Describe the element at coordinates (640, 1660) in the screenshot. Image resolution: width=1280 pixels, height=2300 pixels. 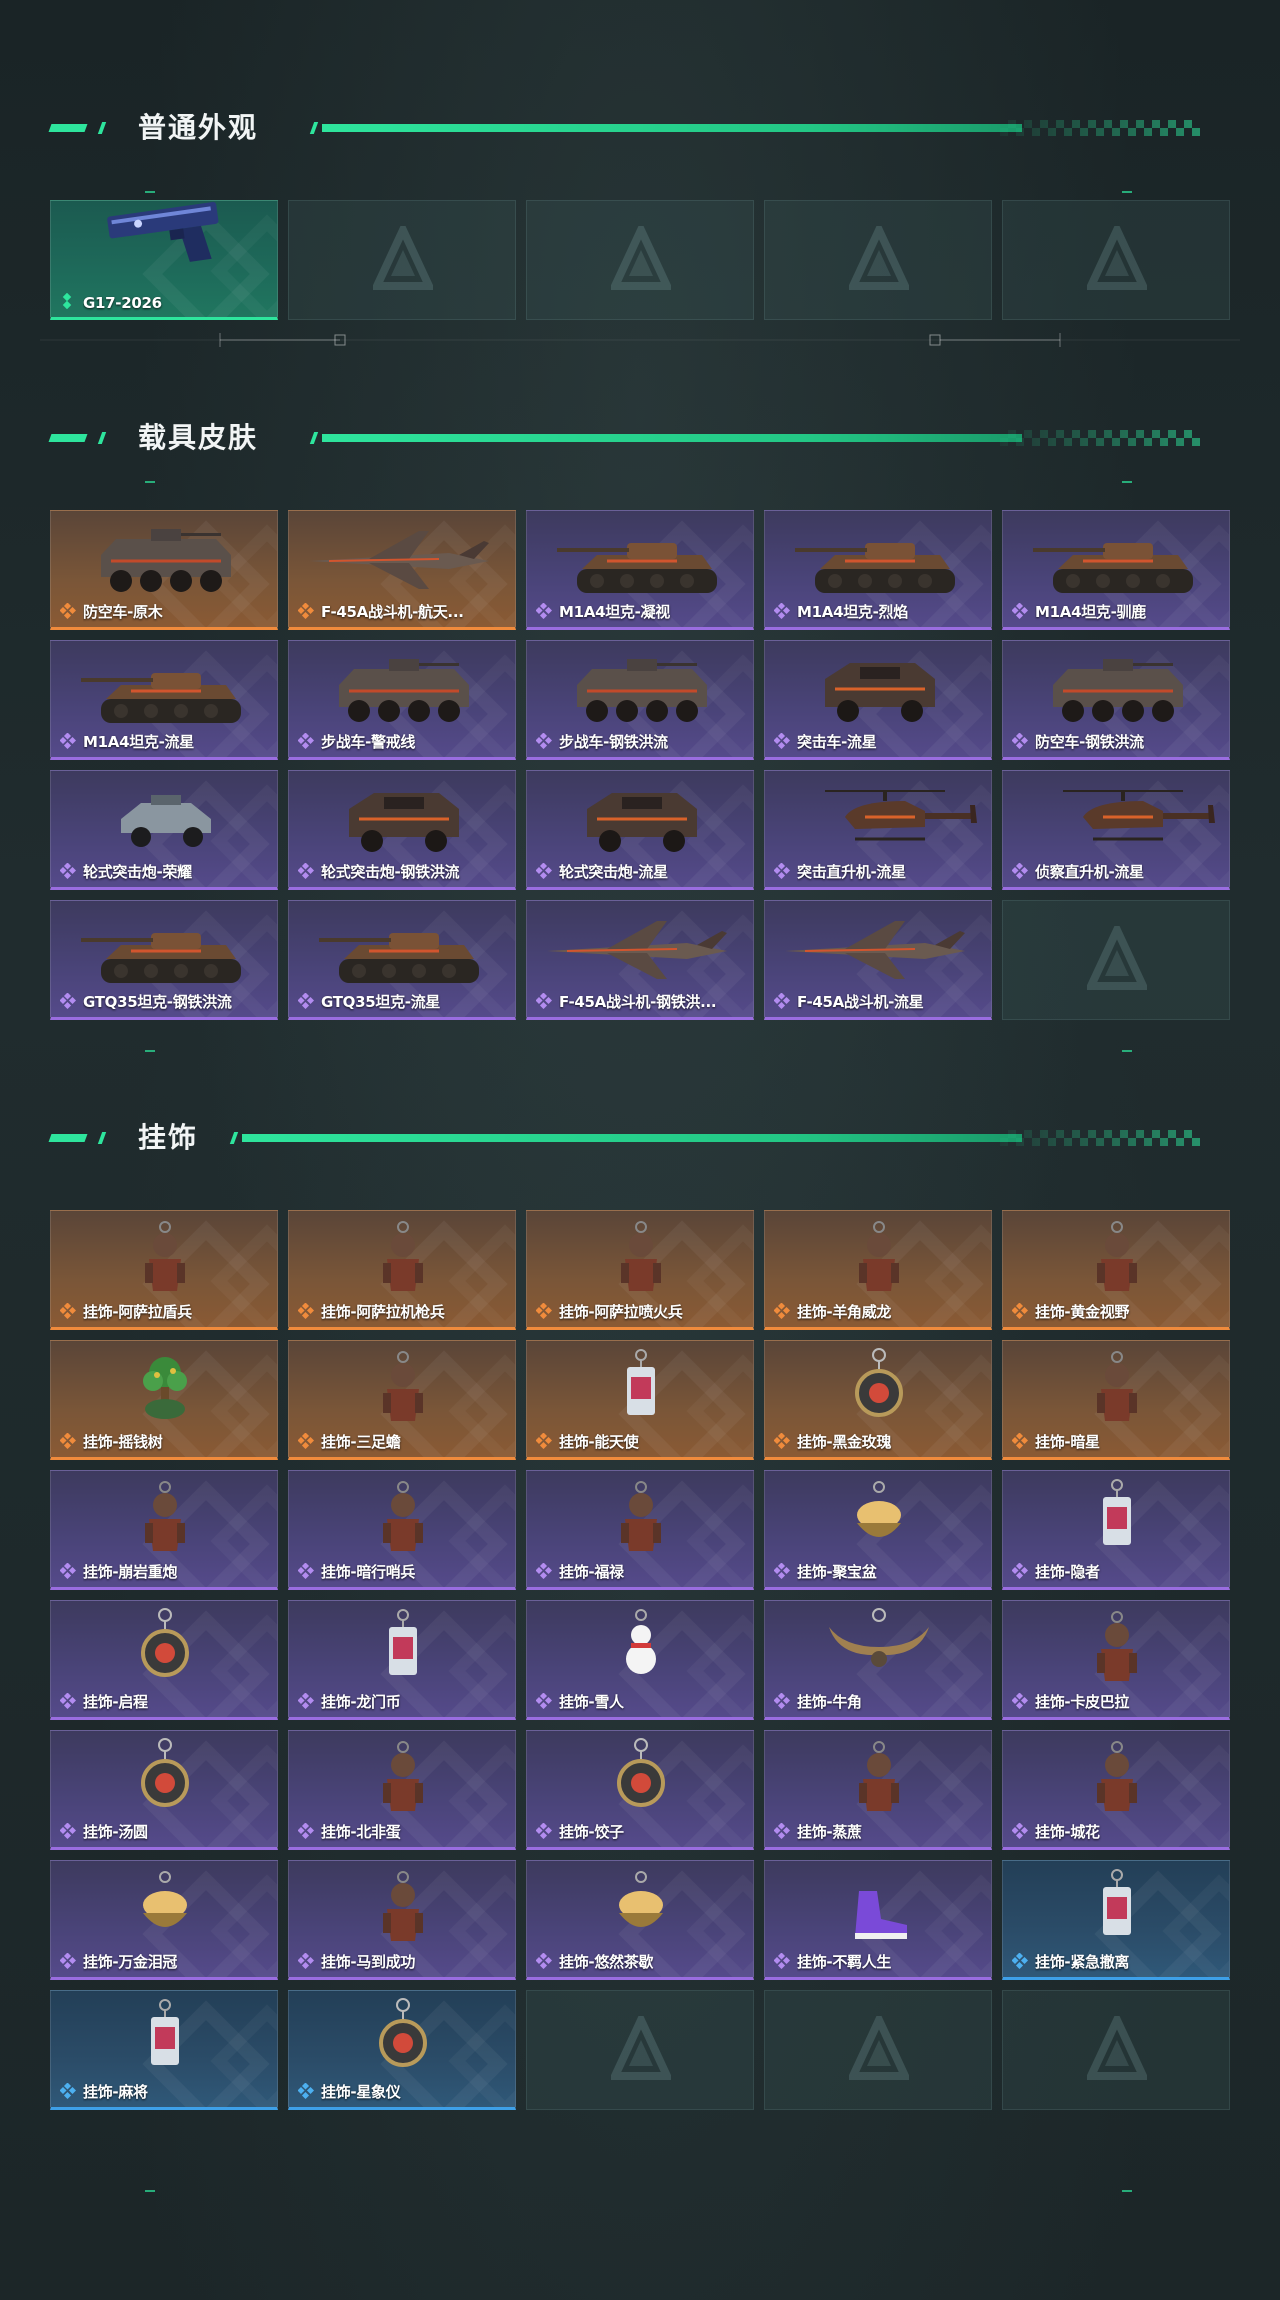
I see `charm-item-card: 挂饰-雪人` at that location.